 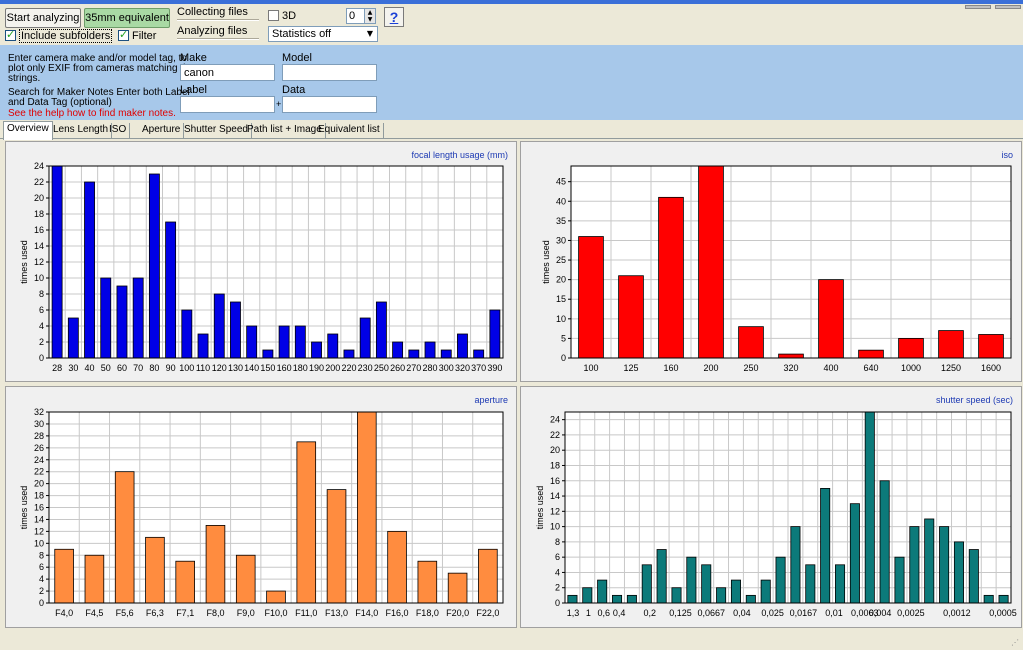 What do you see at coordinates (349, 131) in the screenshot?
I see `tab-equivalent-list: Equivalent list` at bounding box center [349, 131].